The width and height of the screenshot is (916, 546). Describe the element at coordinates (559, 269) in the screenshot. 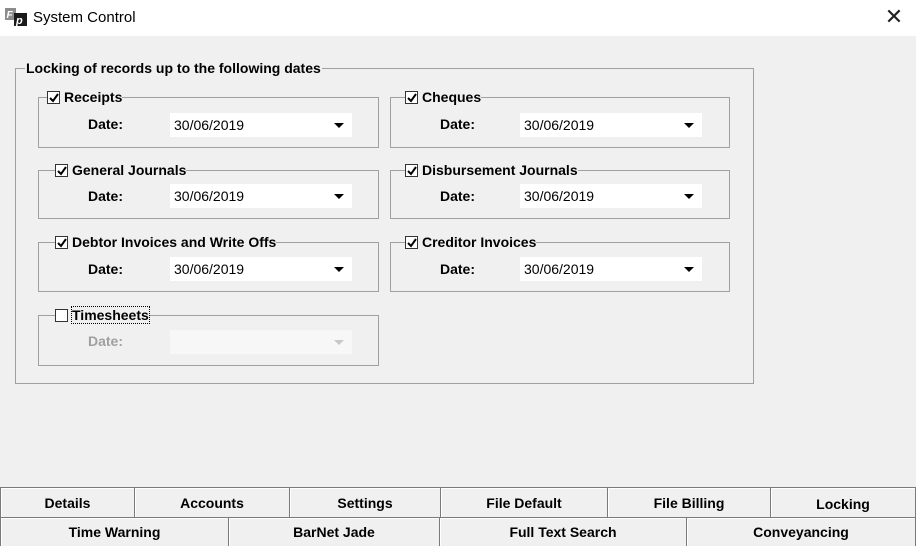

I see `creditor-invoices-date-value: 30/06/2019` at that location.